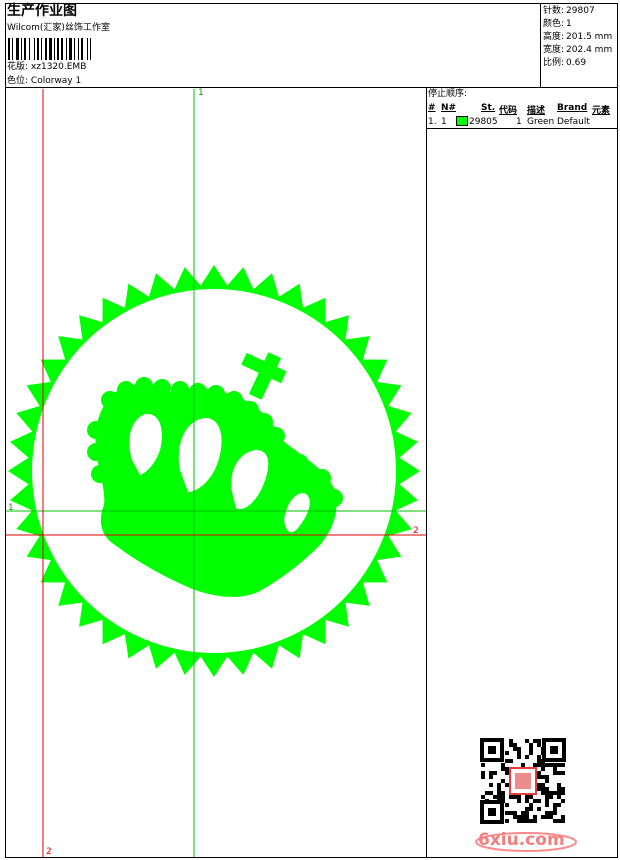 The image size is (620, 860). What do you see at coordinates (416, 531) in the screenshot?
I see `axis-label-red-right: 2` at bounding box center [416, 531].